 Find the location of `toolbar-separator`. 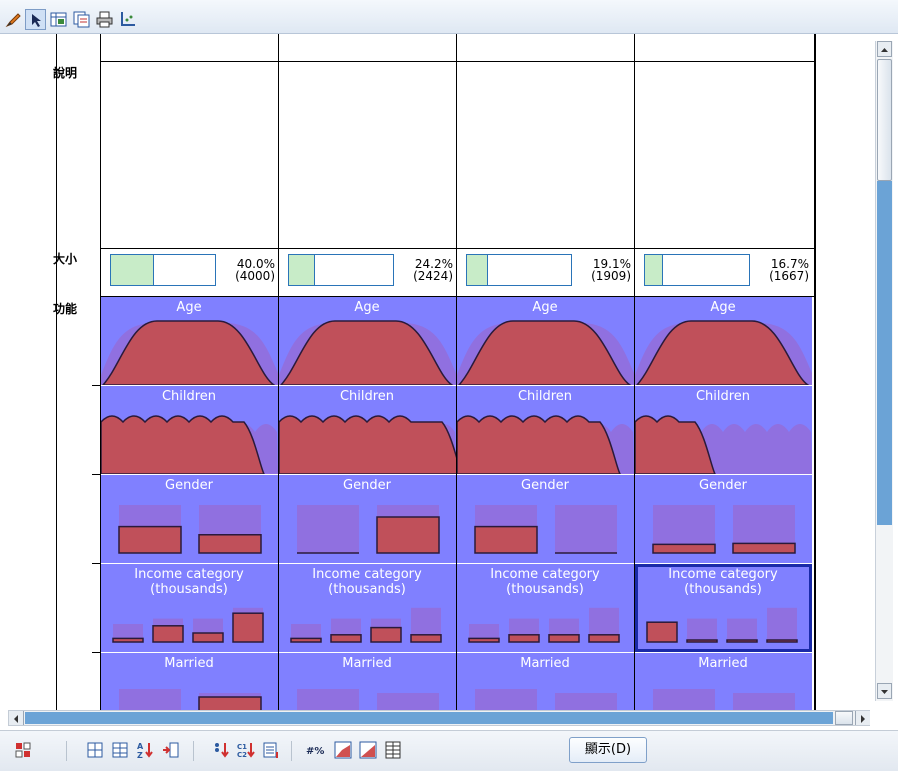

toolbar-separator is located at coordinates (66, 751).